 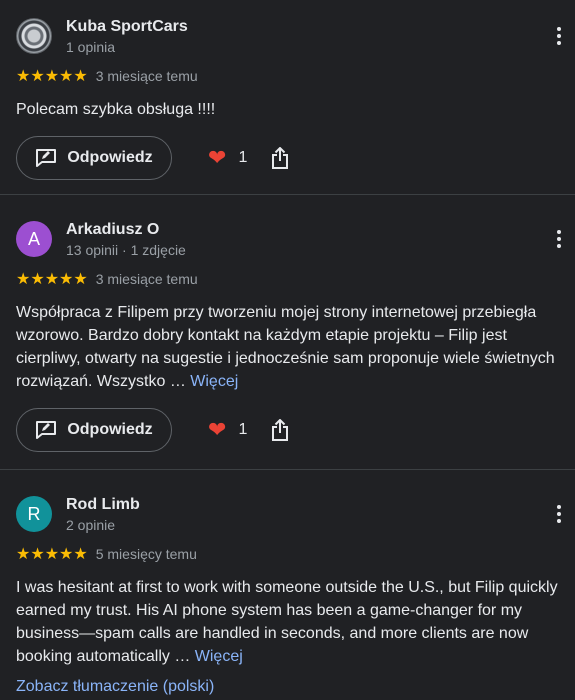 What do you see at coordinates (115, 687) in the screenshot?
I see `translate-link: Zobacz tłumaczenie (polski)` at bounding box center [115, 687].